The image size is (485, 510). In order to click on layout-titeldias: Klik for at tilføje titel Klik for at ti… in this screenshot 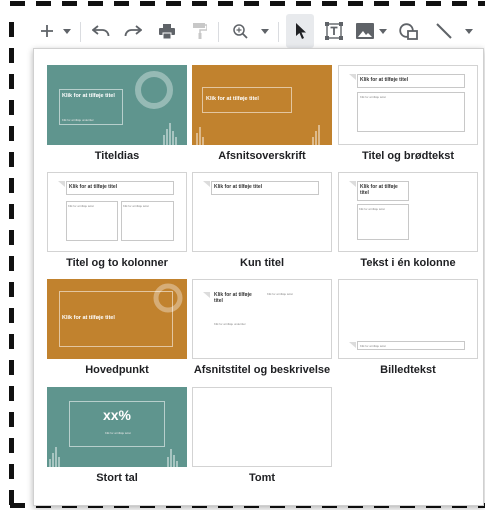, I will do `click(117, 105)`.